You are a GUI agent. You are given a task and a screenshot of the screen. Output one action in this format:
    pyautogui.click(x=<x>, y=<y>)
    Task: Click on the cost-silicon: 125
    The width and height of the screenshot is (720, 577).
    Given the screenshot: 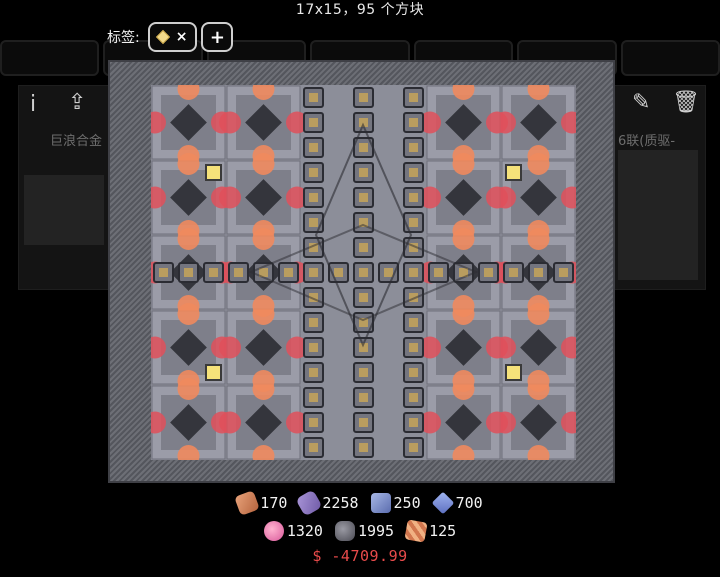 What is the action you would take?
    pyautogui.click(x=430, y=531)
    